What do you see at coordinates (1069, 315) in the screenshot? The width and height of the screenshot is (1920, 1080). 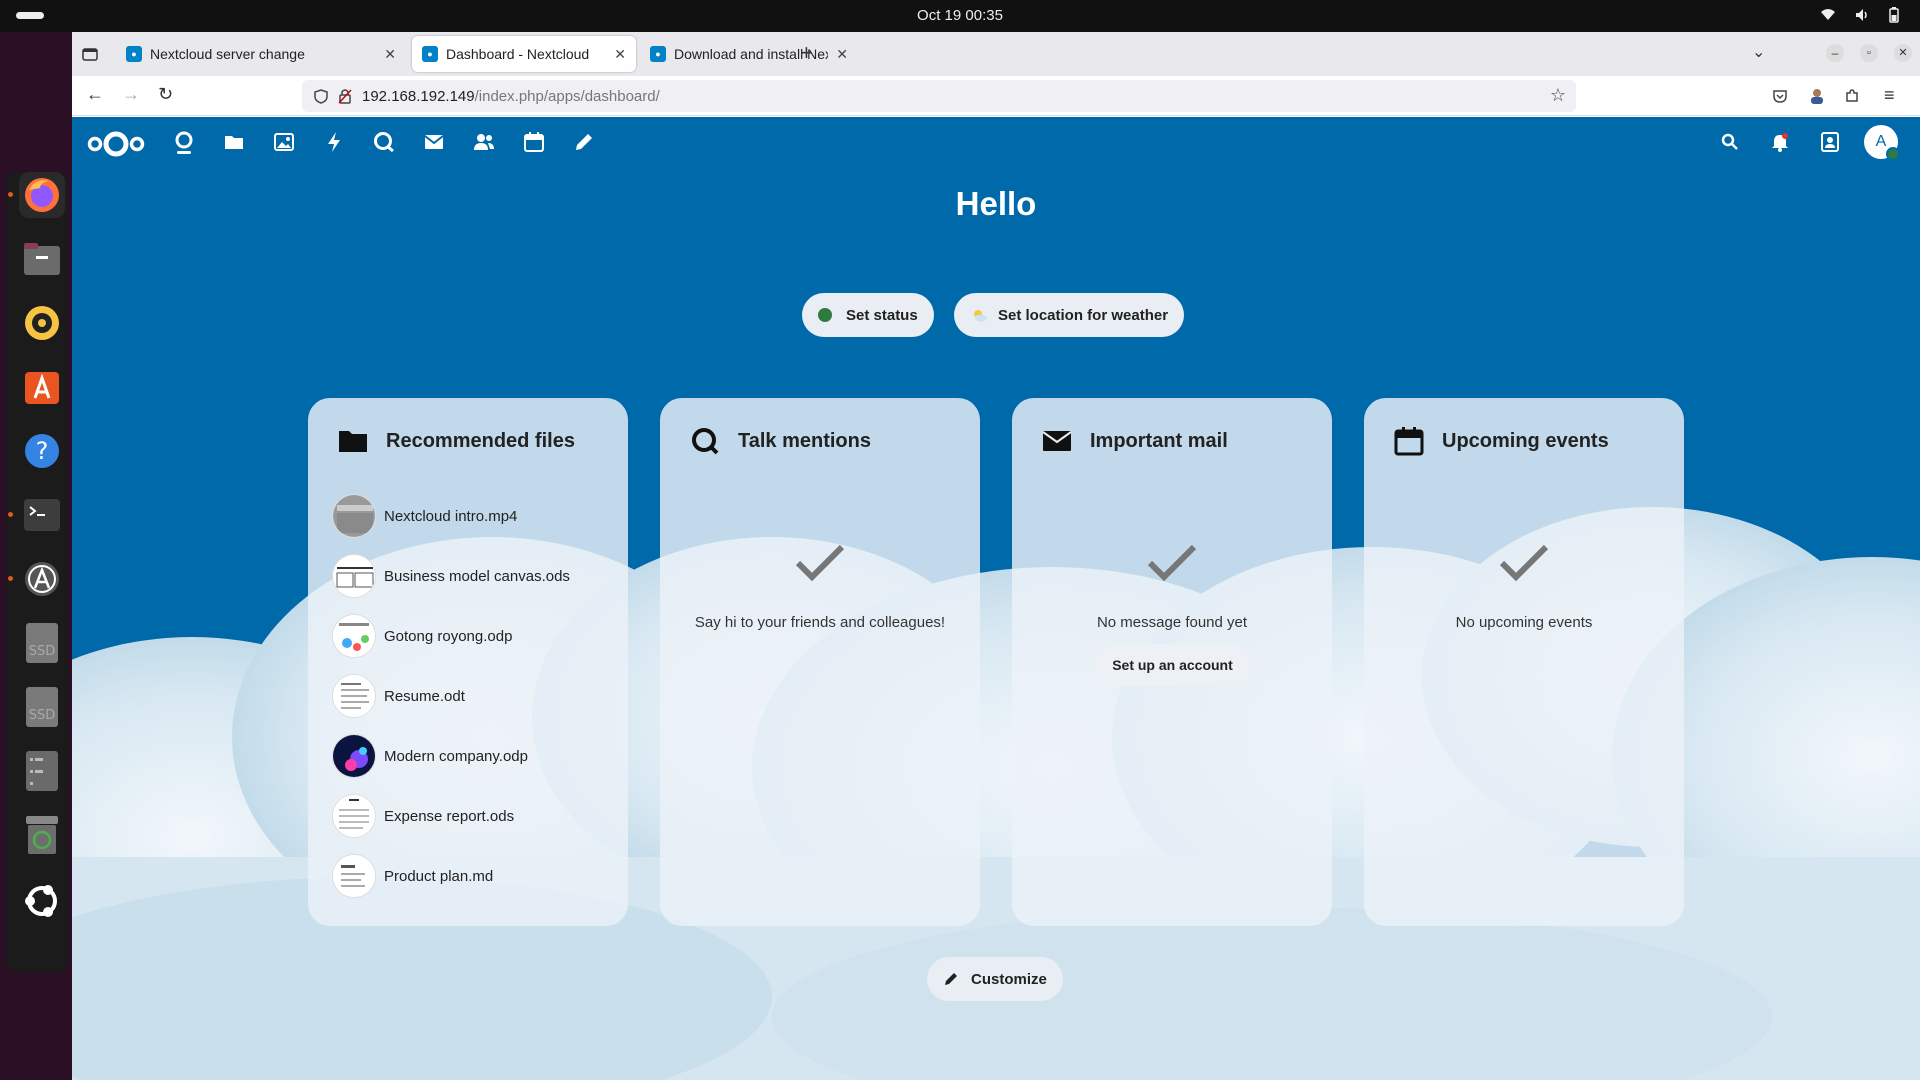 I see `set-weather-location-button: Set location for weather` at bounding box center [1069, 315].